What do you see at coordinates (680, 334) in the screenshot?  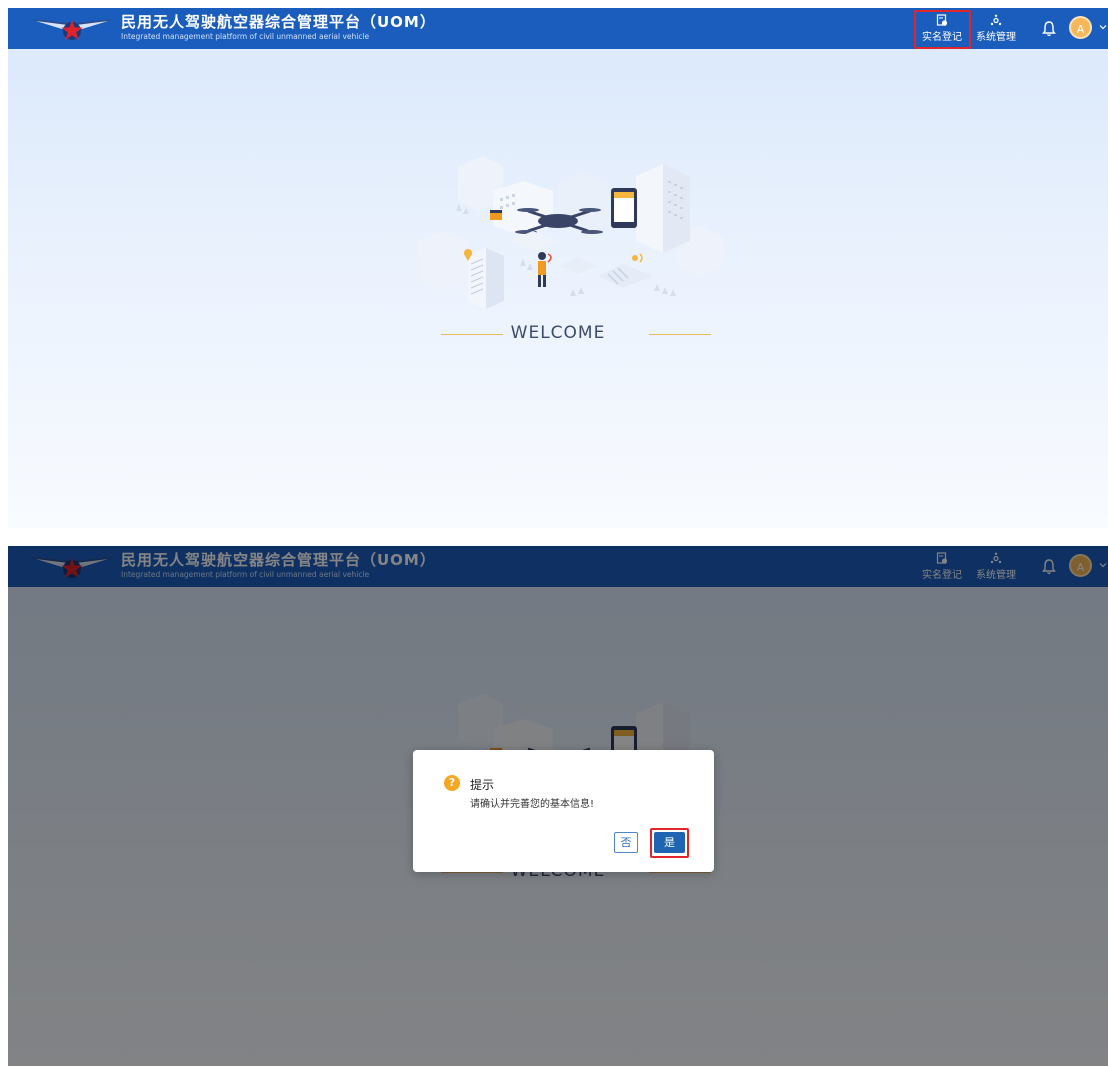 I see `welcome-divider-right` at bounding box center [680, 334].